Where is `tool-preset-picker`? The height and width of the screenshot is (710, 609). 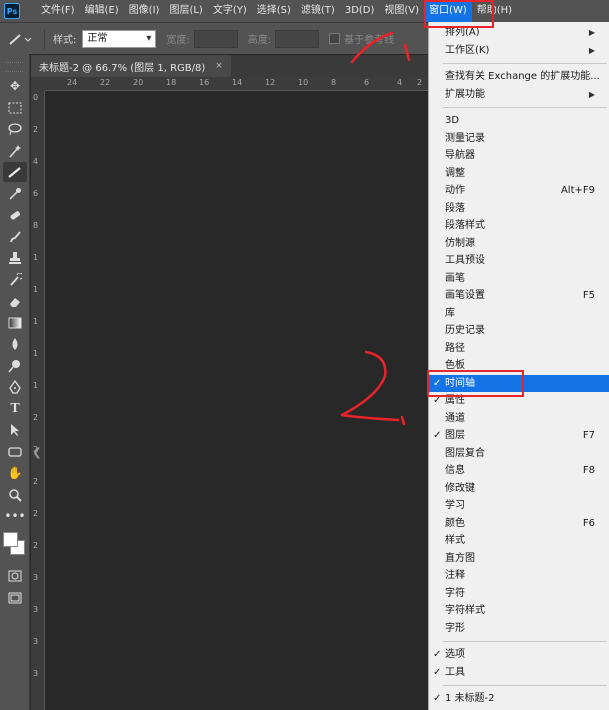
tool-preset-picker is located at coordinates (22, 39).